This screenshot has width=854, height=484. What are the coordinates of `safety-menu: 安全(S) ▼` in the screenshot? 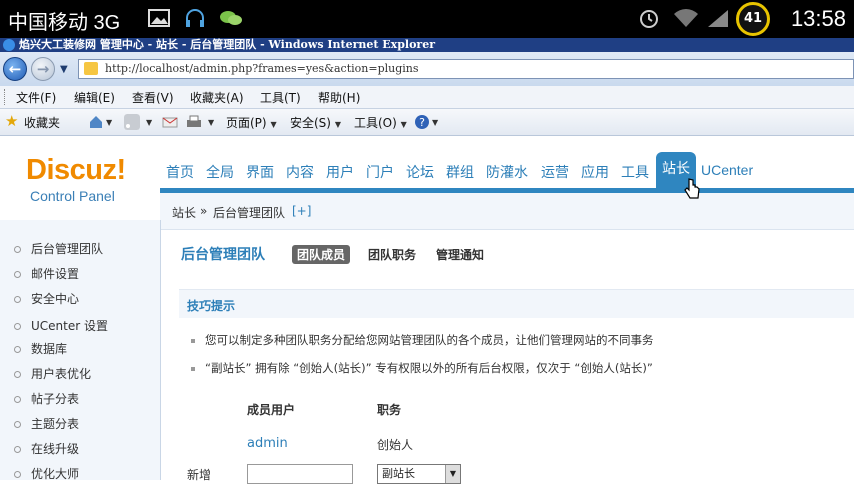 It's located at (315, 122).